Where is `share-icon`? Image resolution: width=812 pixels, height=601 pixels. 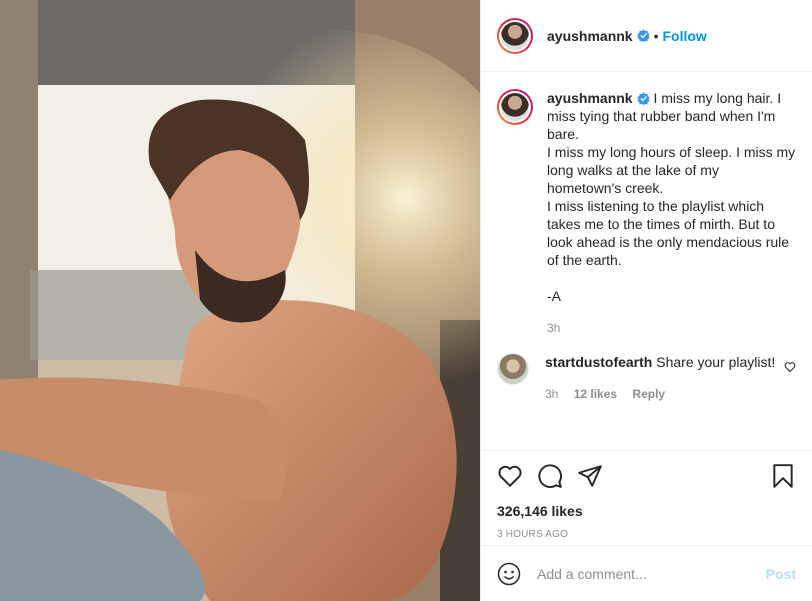 share-icon is located at coordinates (590, 476).